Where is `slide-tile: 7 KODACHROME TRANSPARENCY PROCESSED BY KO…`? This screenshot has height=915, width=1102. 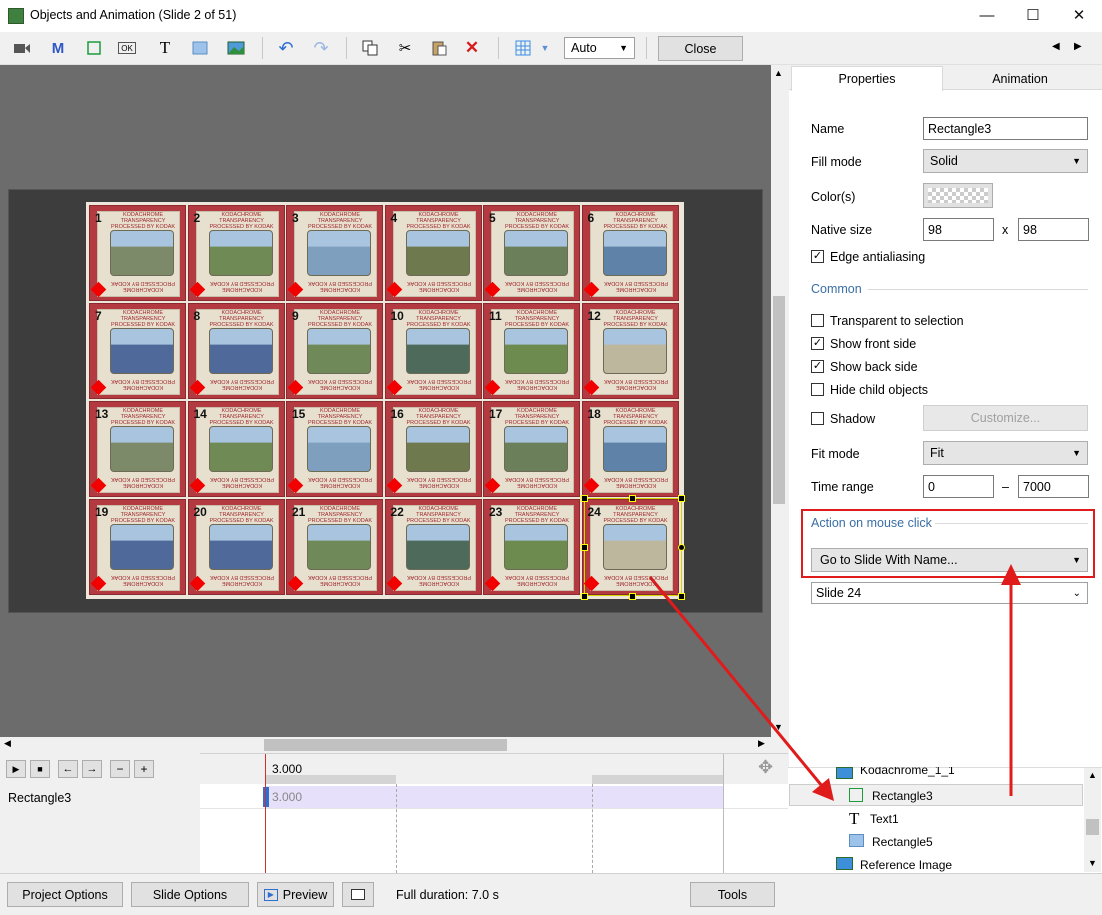 slide-tile: 7 KODACHROME TRANSPARENCY PROCESSED BY KO… is located at coordinates (137, 351).